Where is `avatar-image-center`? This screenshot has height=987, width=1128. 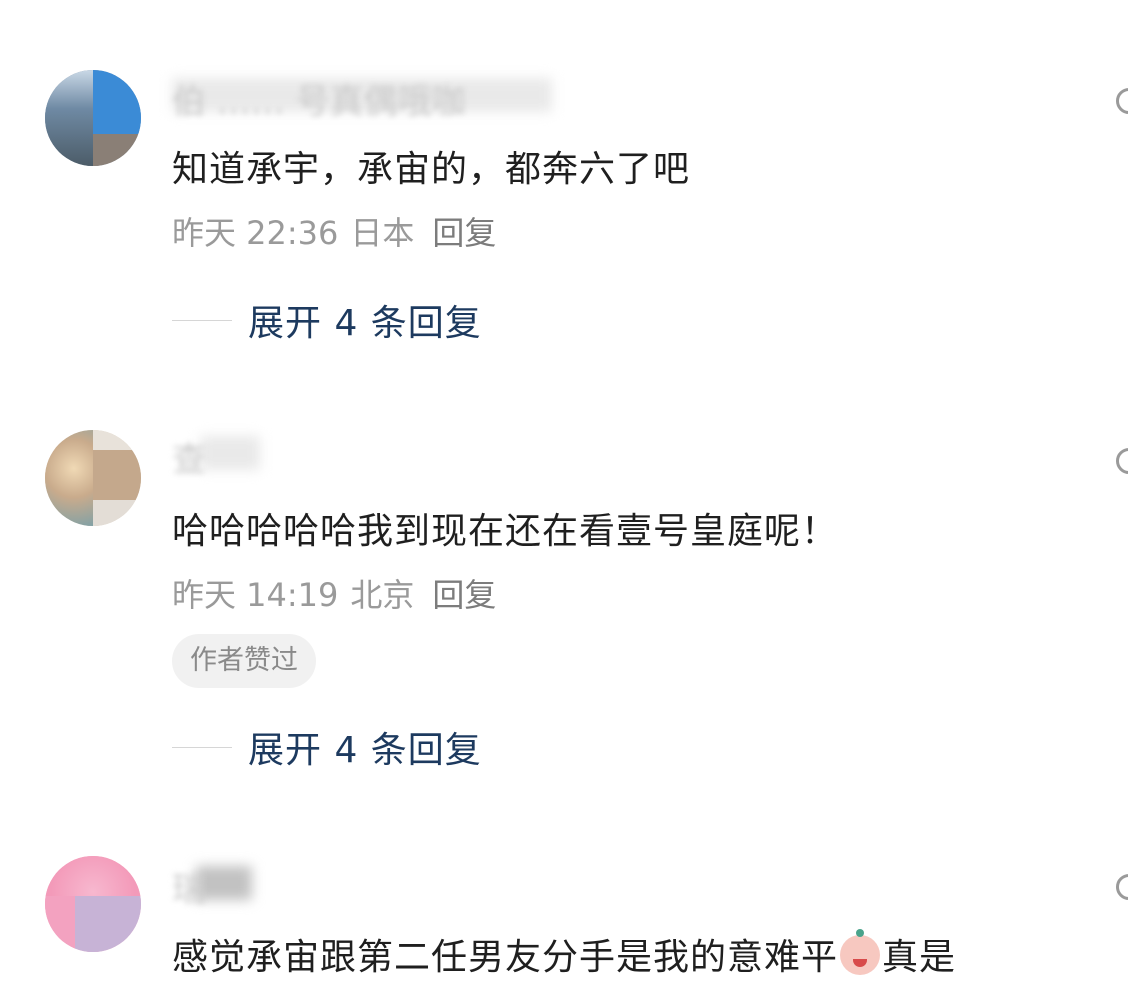 avatar-image-center is located at coordinates (108, 924).